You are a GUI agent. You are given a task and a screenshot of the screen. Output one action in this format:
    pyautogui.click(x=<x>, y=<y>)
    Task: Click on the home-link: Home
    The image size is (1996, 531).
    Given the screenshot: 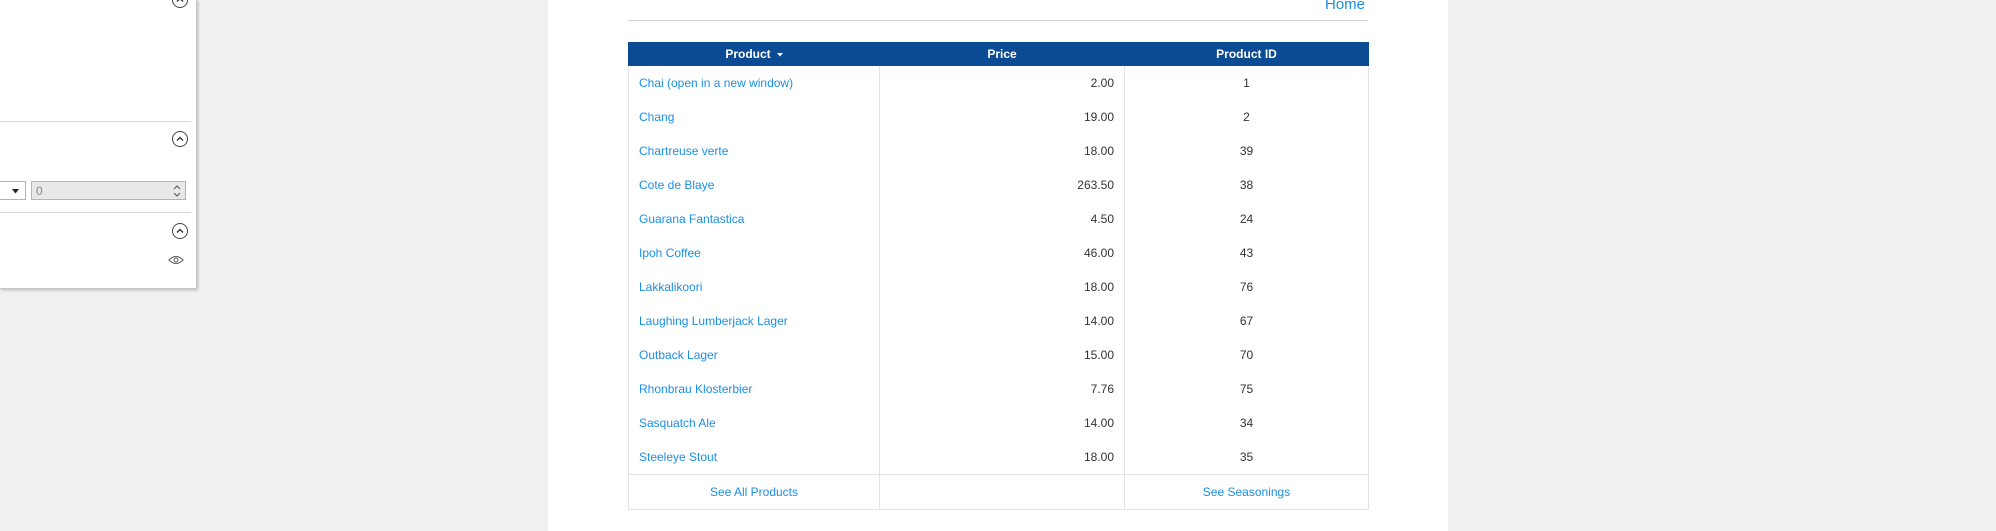 What is the action you would take?
    pyautogui.click(x=1345, y=6)
    